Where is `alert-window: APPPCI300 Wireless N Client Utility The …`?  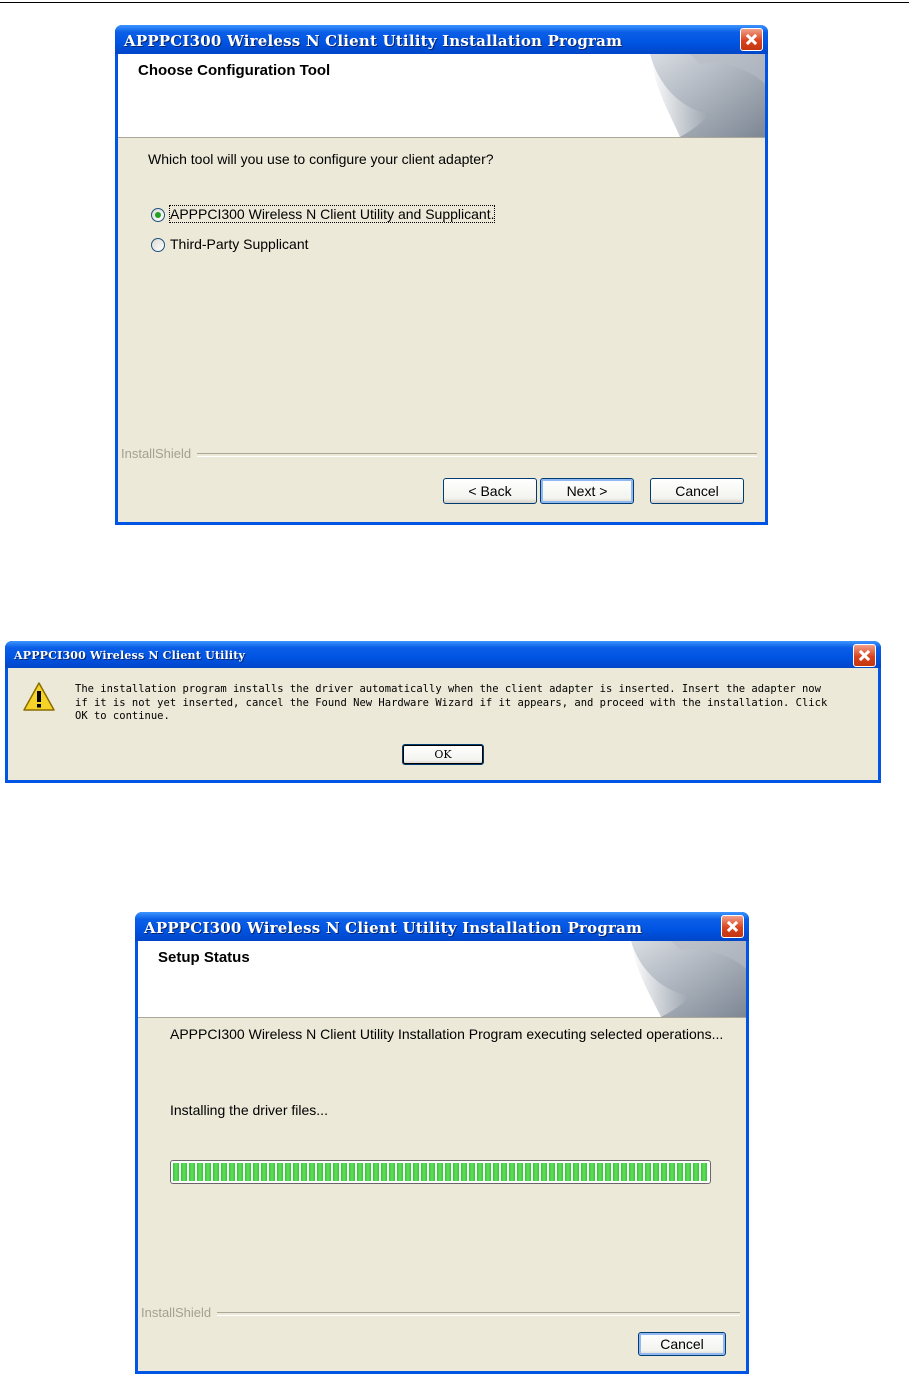
alert-window: APPPCI300 Wireless N Client Utility The … is located at coordinates (443, 712).